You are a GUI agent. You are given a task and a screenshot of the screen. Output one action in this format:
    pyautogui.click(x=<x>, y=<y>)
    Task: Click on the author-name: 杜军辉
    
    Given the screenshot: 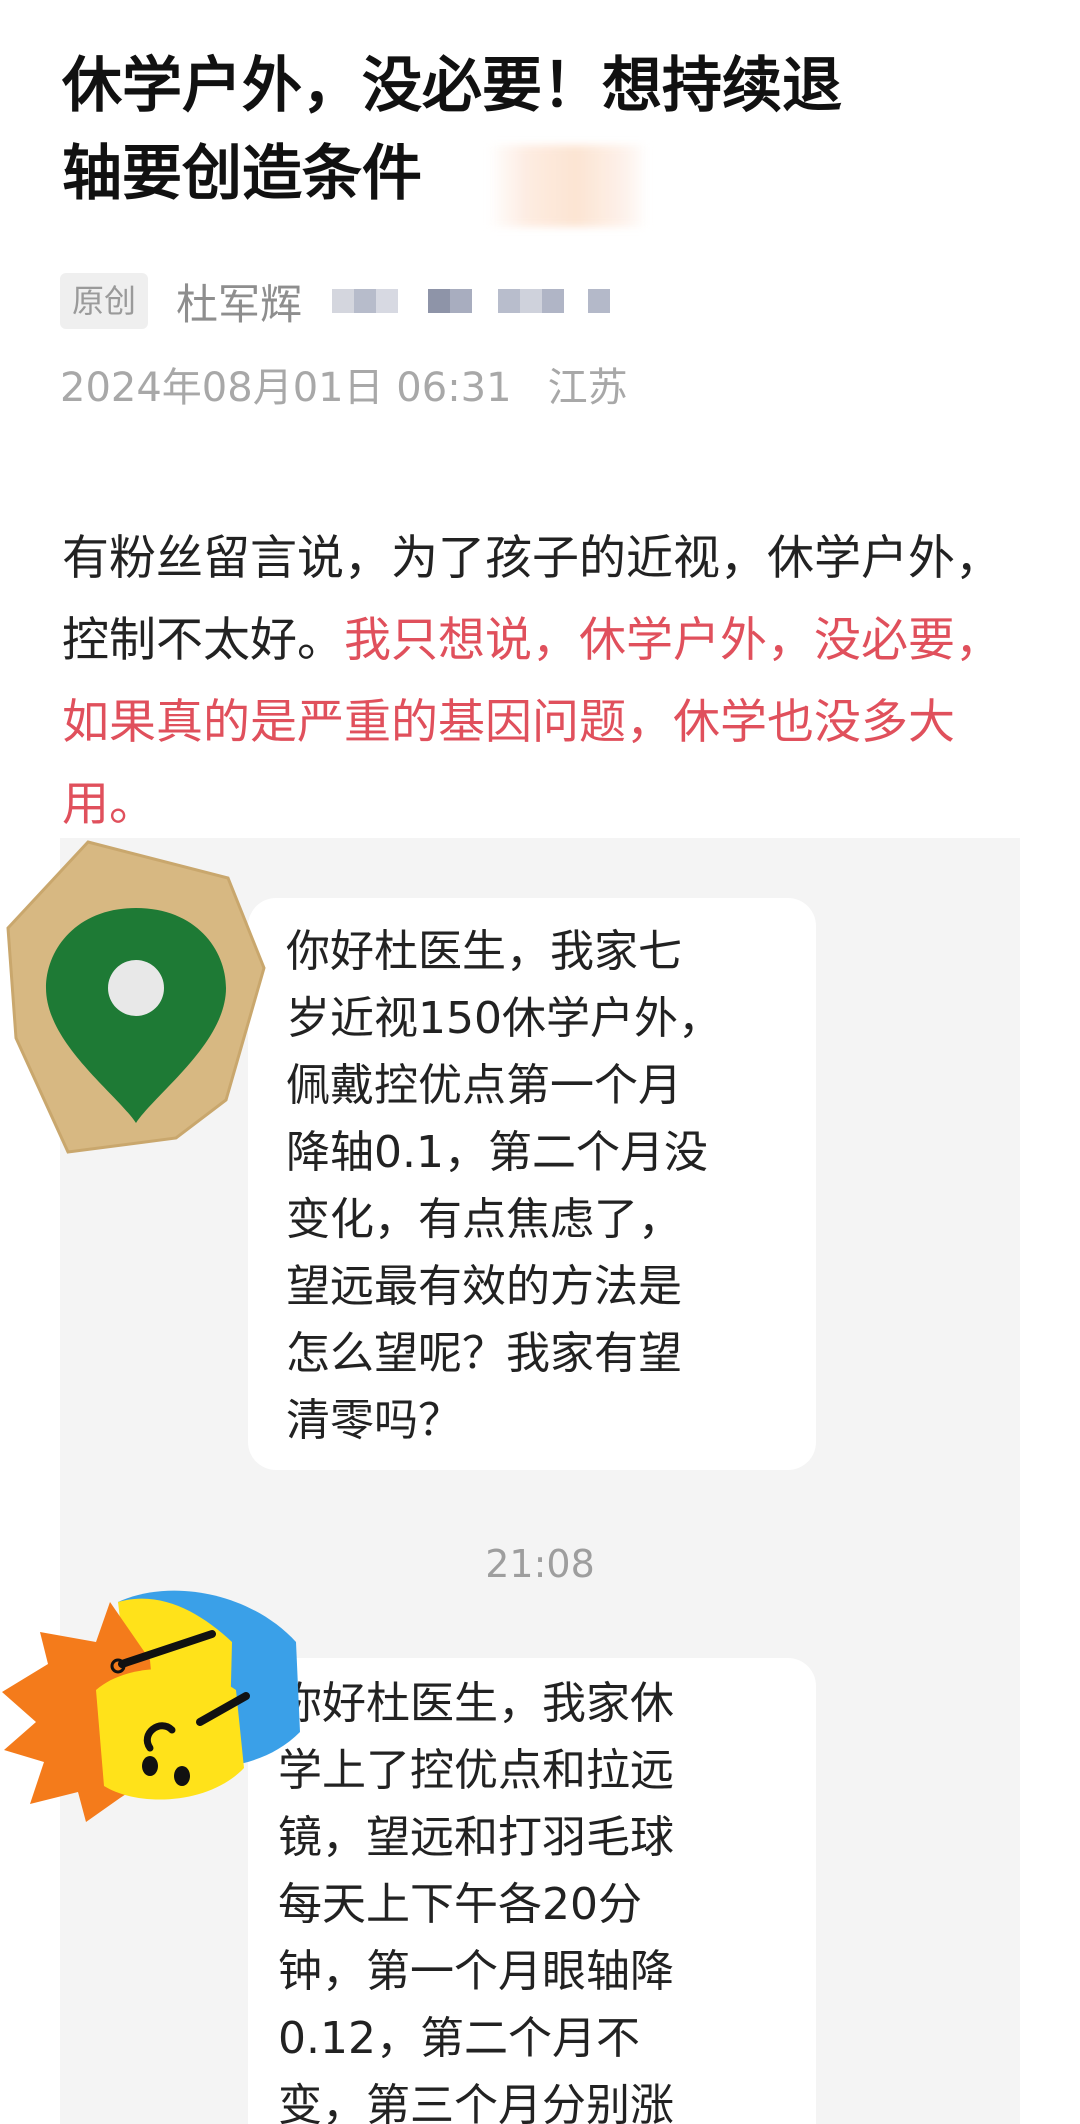 What is the action you would take?
    pyautogui.click(x=239, y=301)
    